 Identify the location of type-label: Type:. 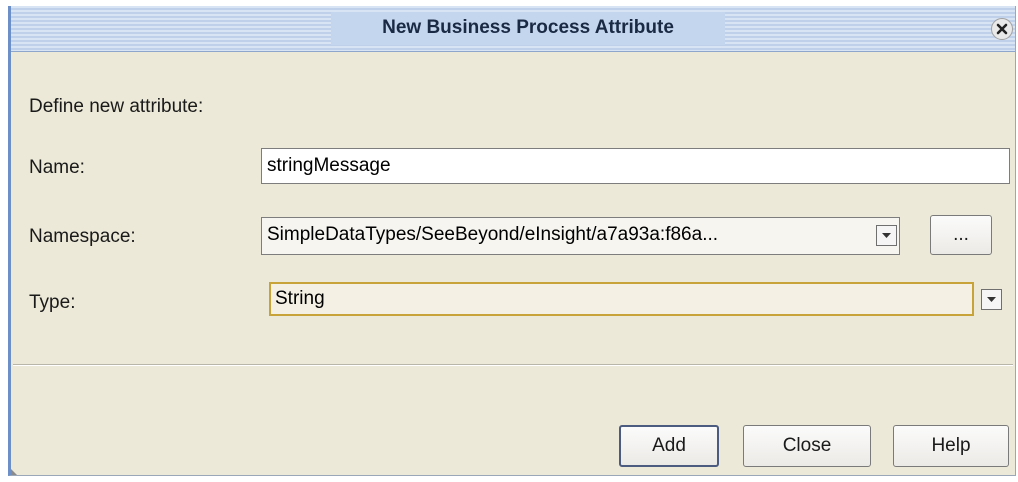
(52, 302).